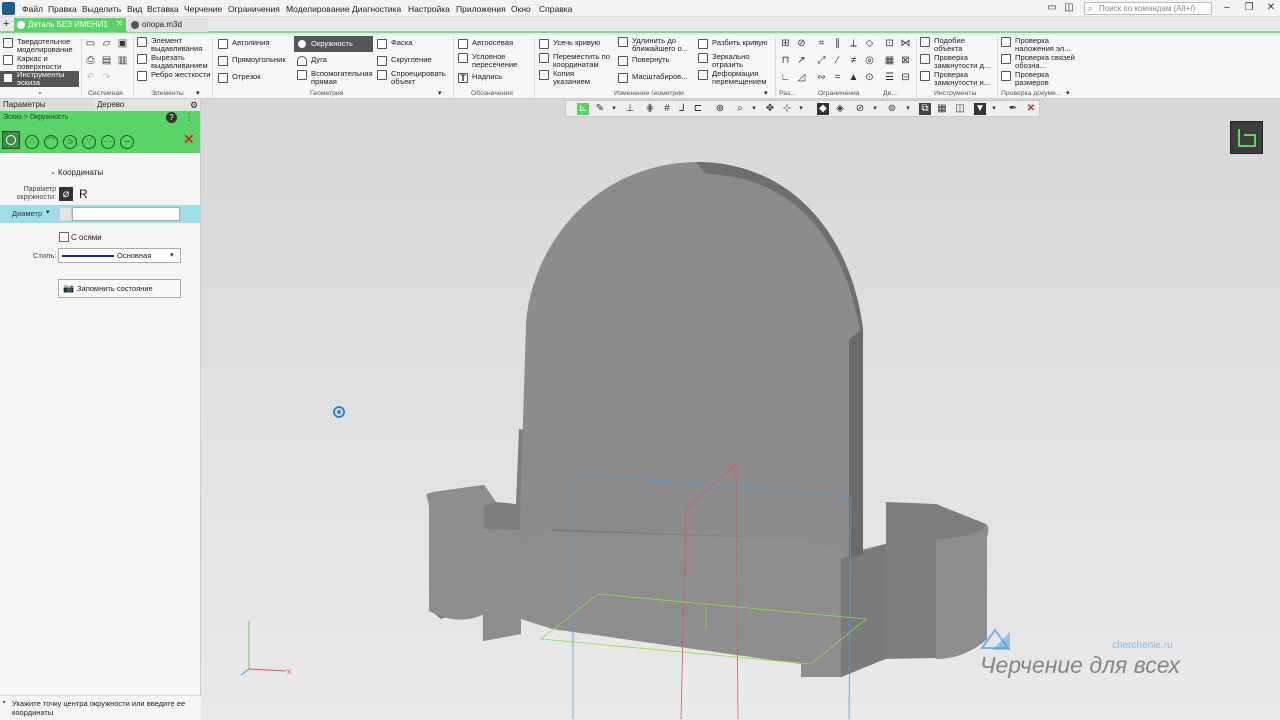 This screenshot has height=720, width=1280. Describe the element at coordinates (106, 43) in the screenshot. I see `open-icon: ▱` at that location.